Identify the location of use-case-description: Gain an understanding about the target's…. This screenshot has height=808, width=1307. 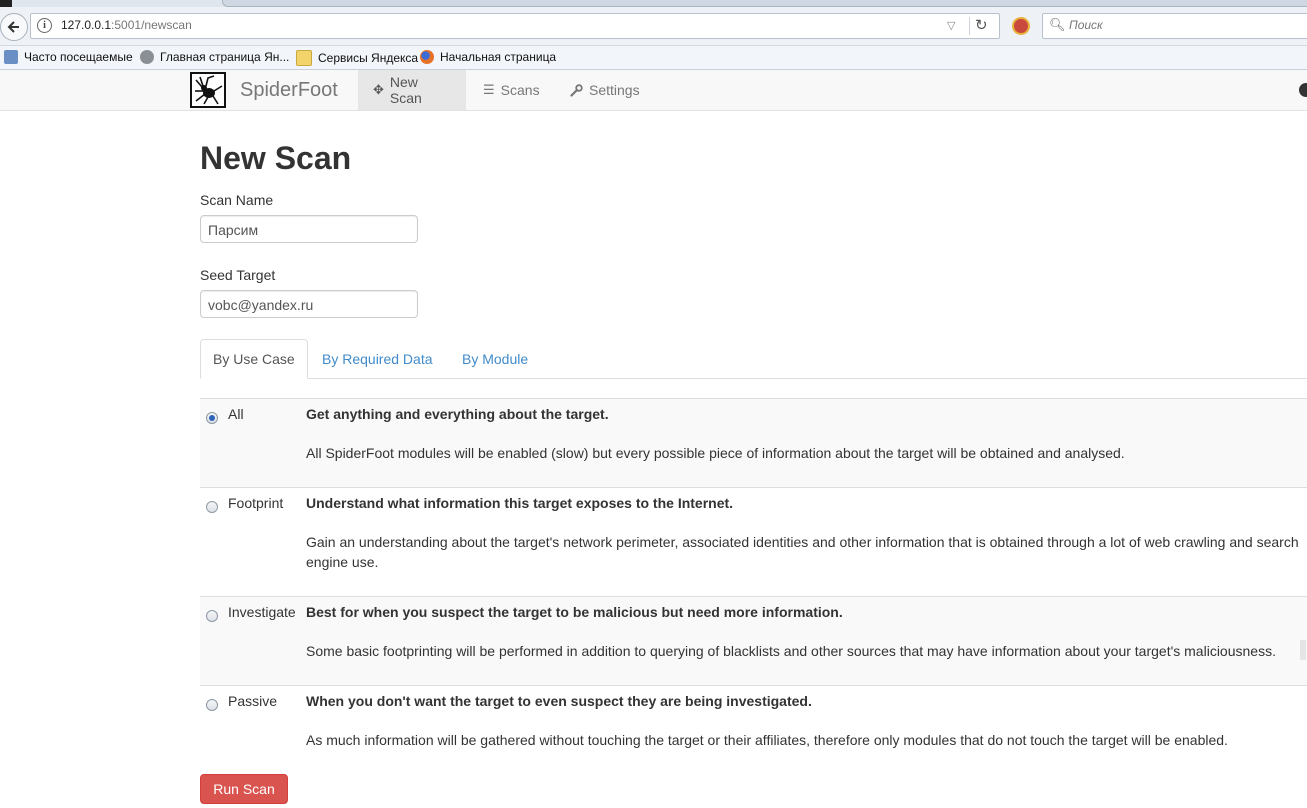
(802, 552).